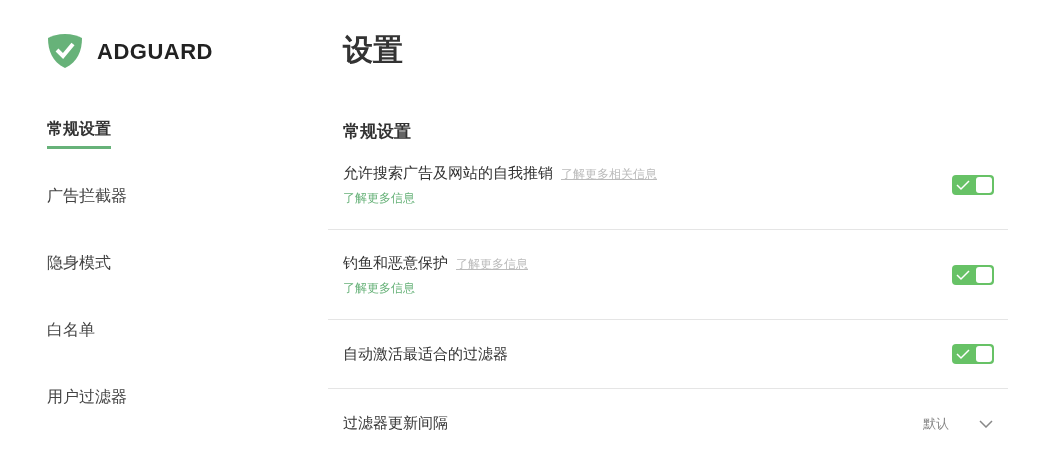 This screenshot has height=462, width=1053. I want to click on setting-label: 允许搜索广告及网站的自我推销, so click(448, 173).